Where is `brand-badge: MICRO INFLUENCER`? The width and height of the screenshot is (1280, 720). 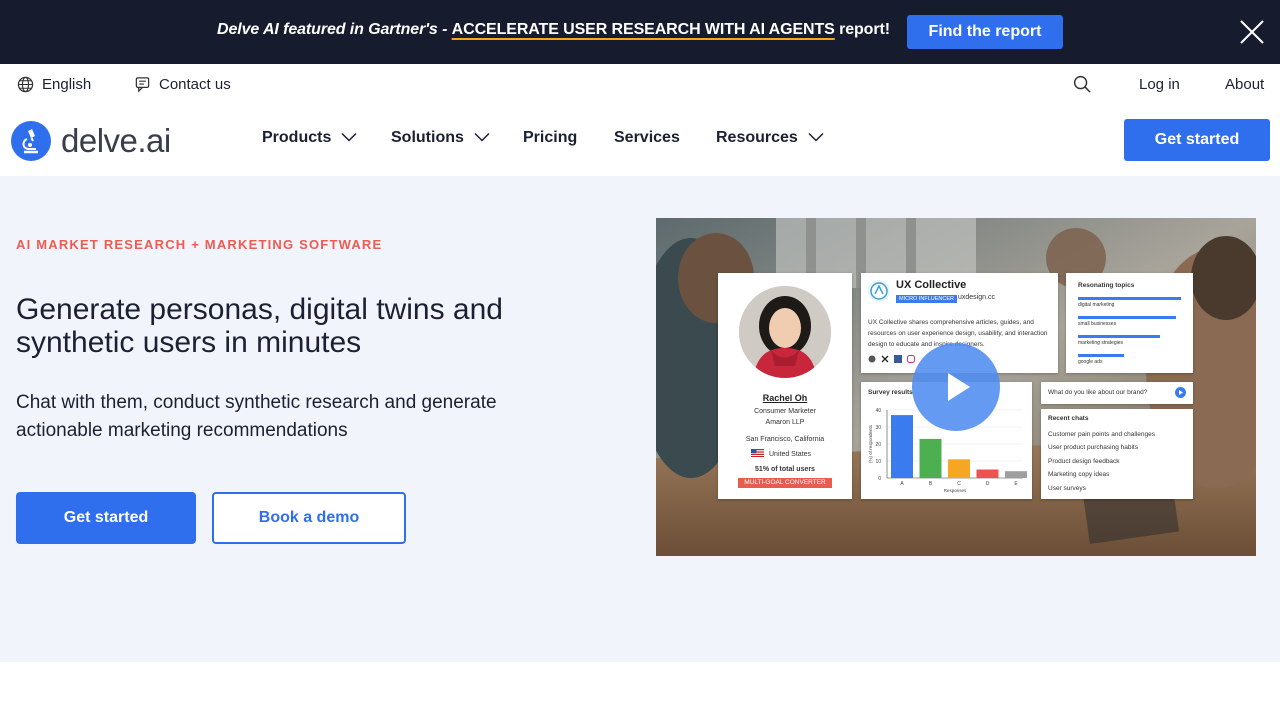 brand-badge: MICRO INFLUENCER is located at coordinates (927, 299).